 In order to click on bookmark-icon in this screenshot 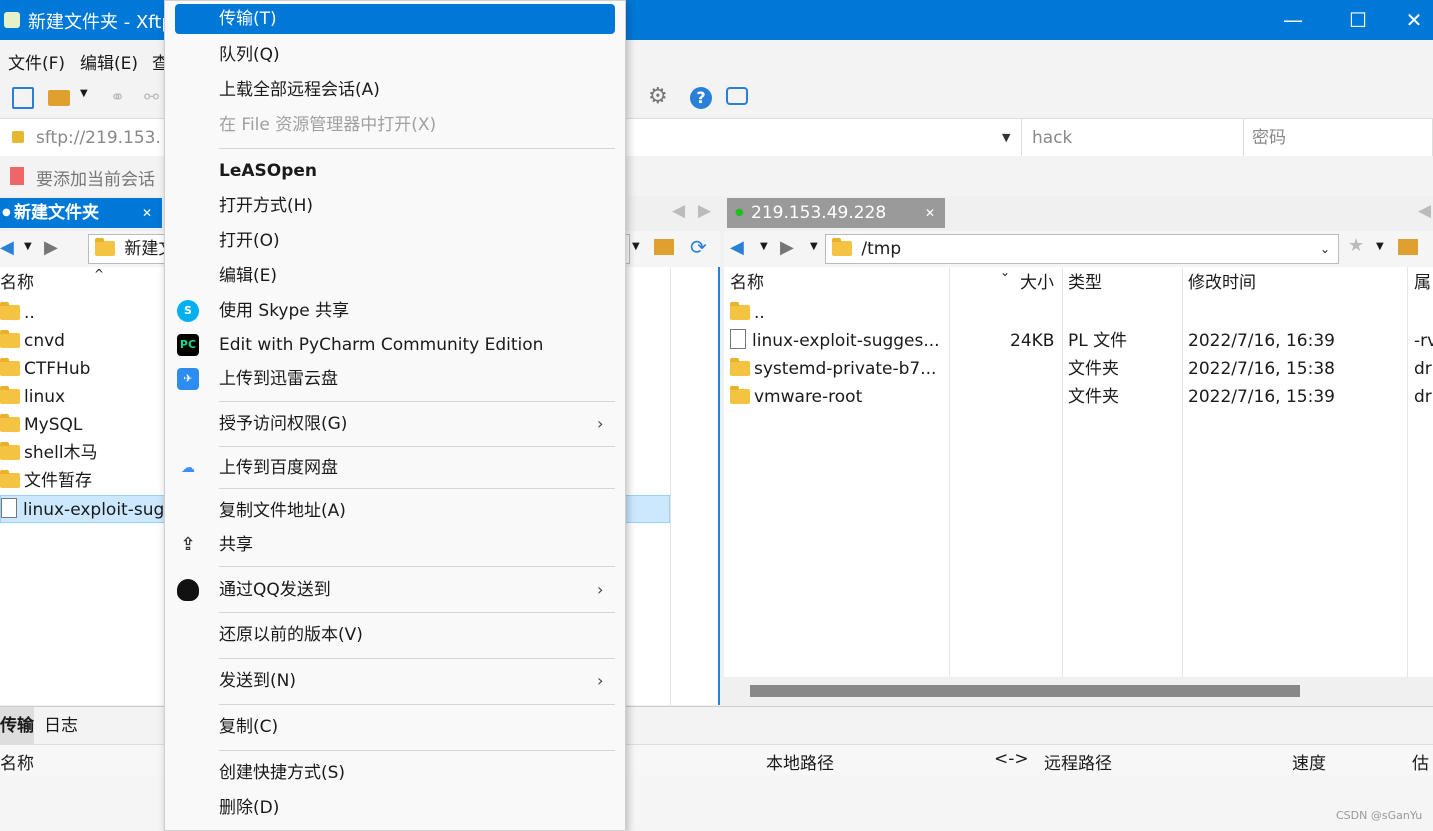, I will do `click(17, 176)`.